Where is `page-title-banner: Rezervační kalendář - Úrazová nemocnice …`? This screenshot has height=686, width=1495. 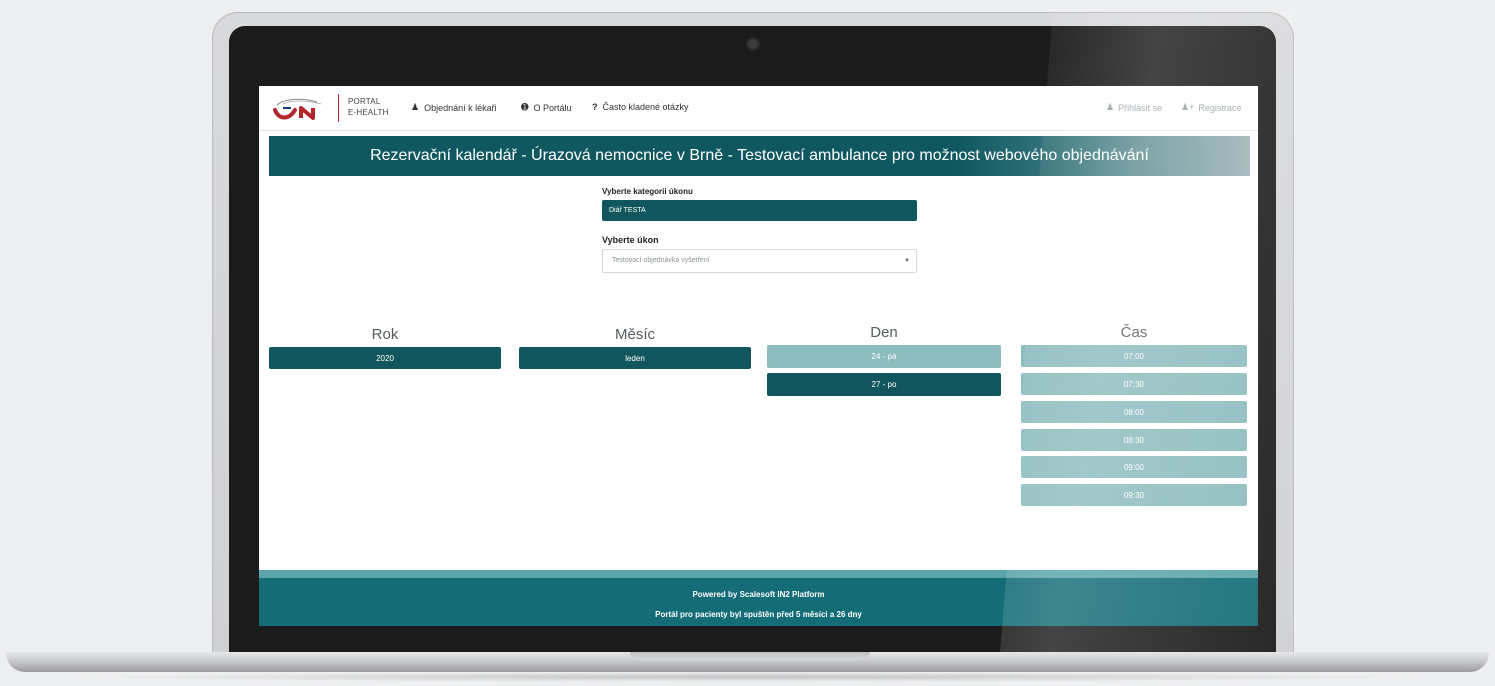 page-title-banner: Rezervační kalendář - Úrazová nemocnice … is located at coordinates (759, 156).